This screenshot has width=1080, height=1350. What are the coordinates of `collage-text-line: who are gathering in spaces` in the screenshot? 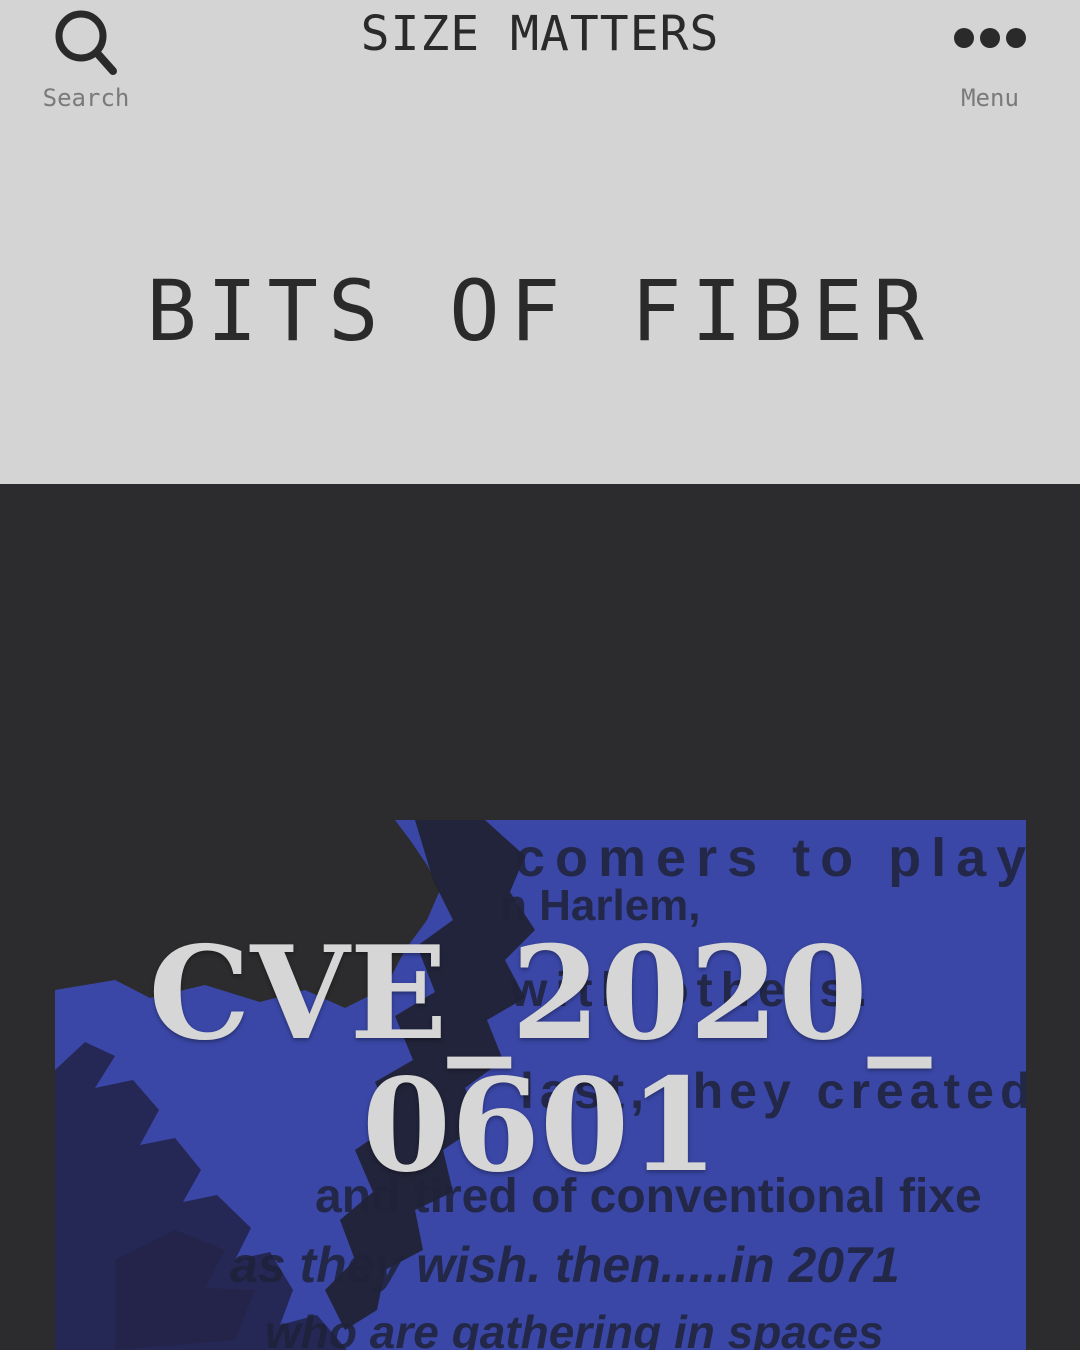 It's located at (574, 1328).